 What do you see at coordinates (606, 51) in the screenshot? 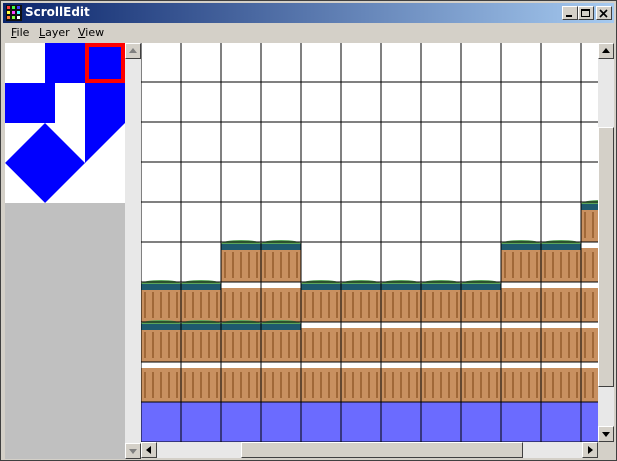
I see `canvas-scroll-up` at bounding box center [606, 51].